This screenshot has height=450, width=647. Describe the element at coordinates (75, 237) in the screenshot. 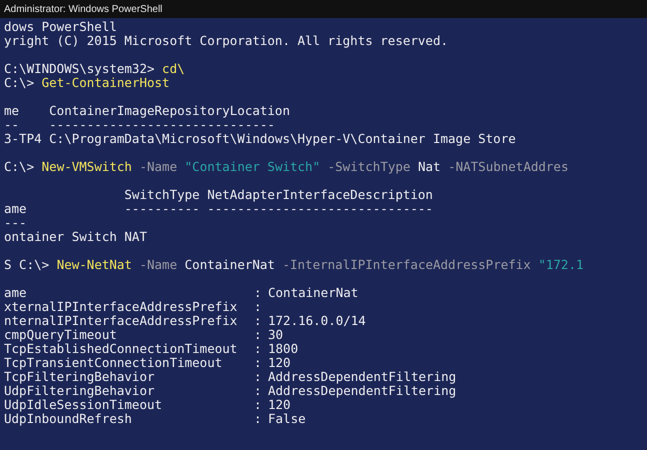

I see `console-line: ontainer Switch NAT` at that location.